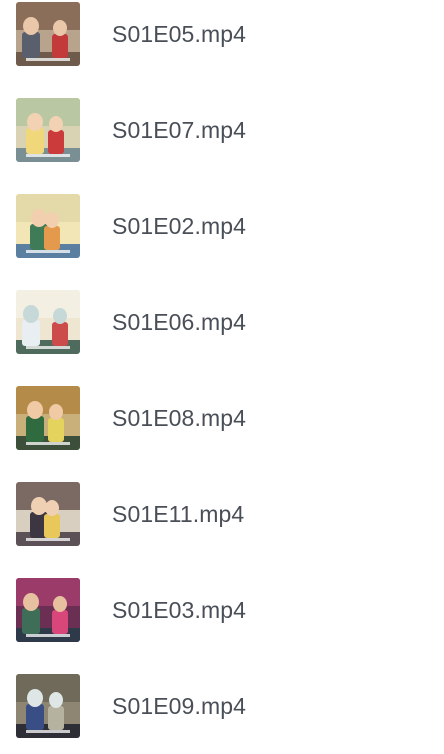 The width and height of the screenshot is (444, 754). I want to click on file-list-item: S01E08.mp4, so click(222, 418).